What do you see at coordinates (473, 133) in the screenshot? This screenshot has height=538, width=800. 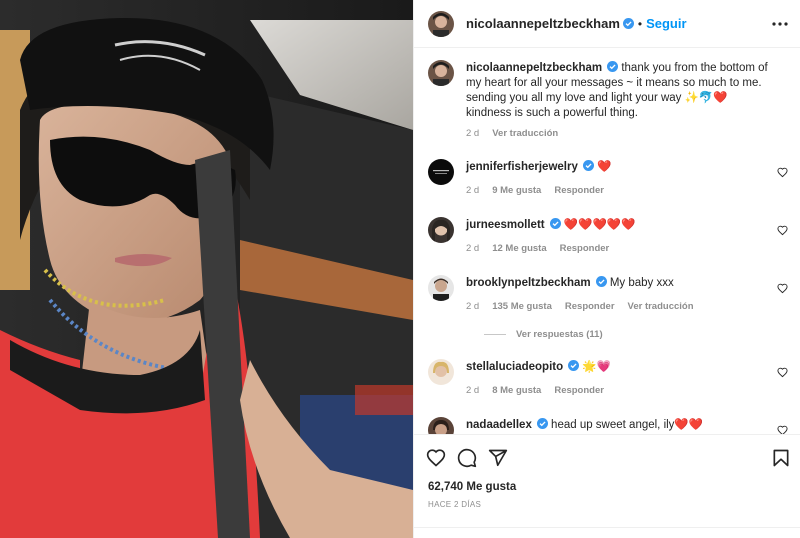 I see `caption-time: 2 d` at bounding box center [473, 133].